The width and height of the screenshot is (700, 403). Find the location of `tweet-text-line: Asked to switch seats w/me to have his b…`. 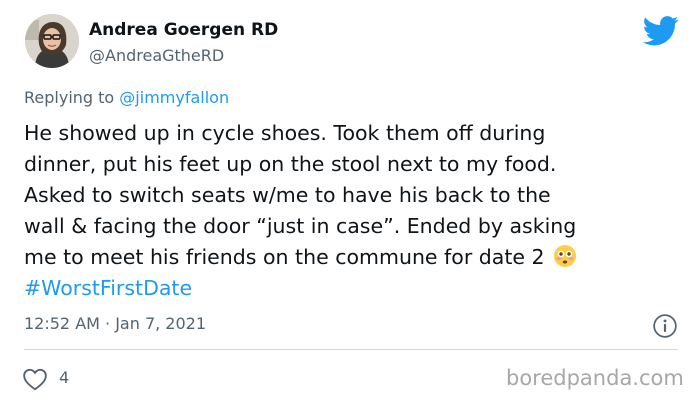

tweet-text-line: Asked to switch seats w/me to have his b… is located at coordinates (287, 195).